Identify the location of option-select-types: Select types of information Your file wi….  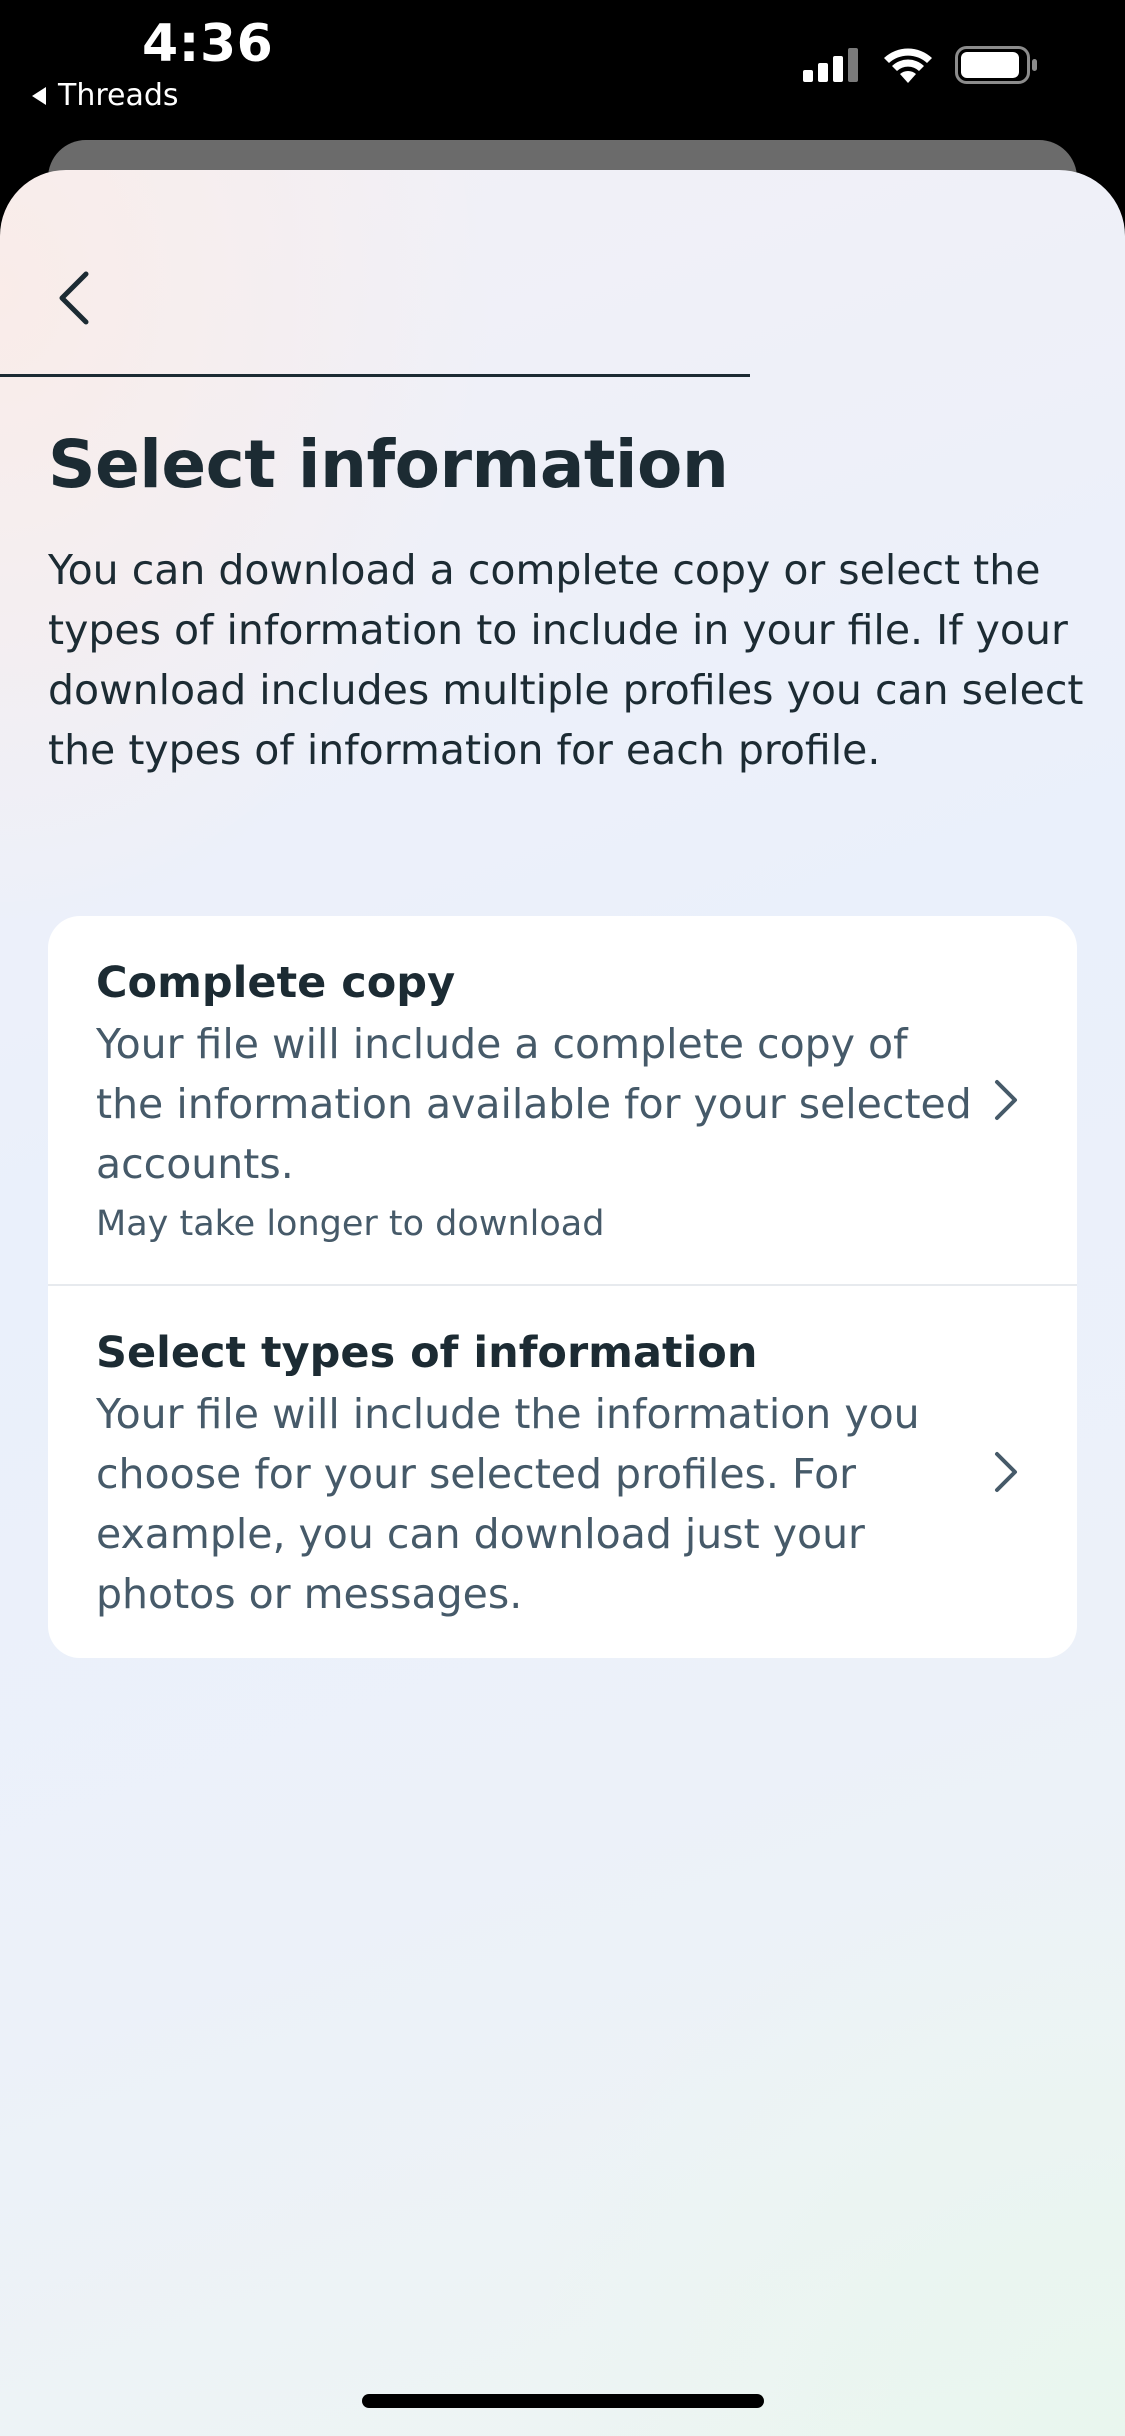
(562, 1471).